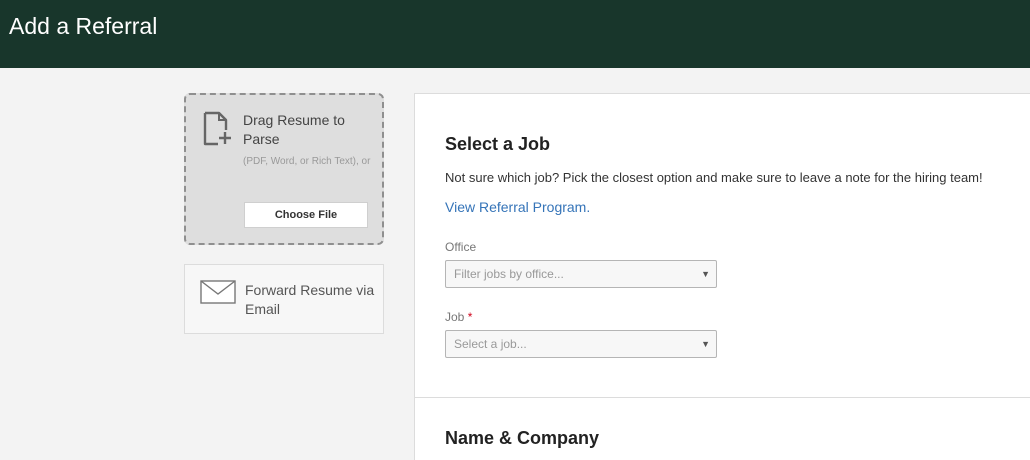  What do you see at coordinates (218, 292) in the screenshot?
I see `envelope-icon` at bounding box center [218, 292].